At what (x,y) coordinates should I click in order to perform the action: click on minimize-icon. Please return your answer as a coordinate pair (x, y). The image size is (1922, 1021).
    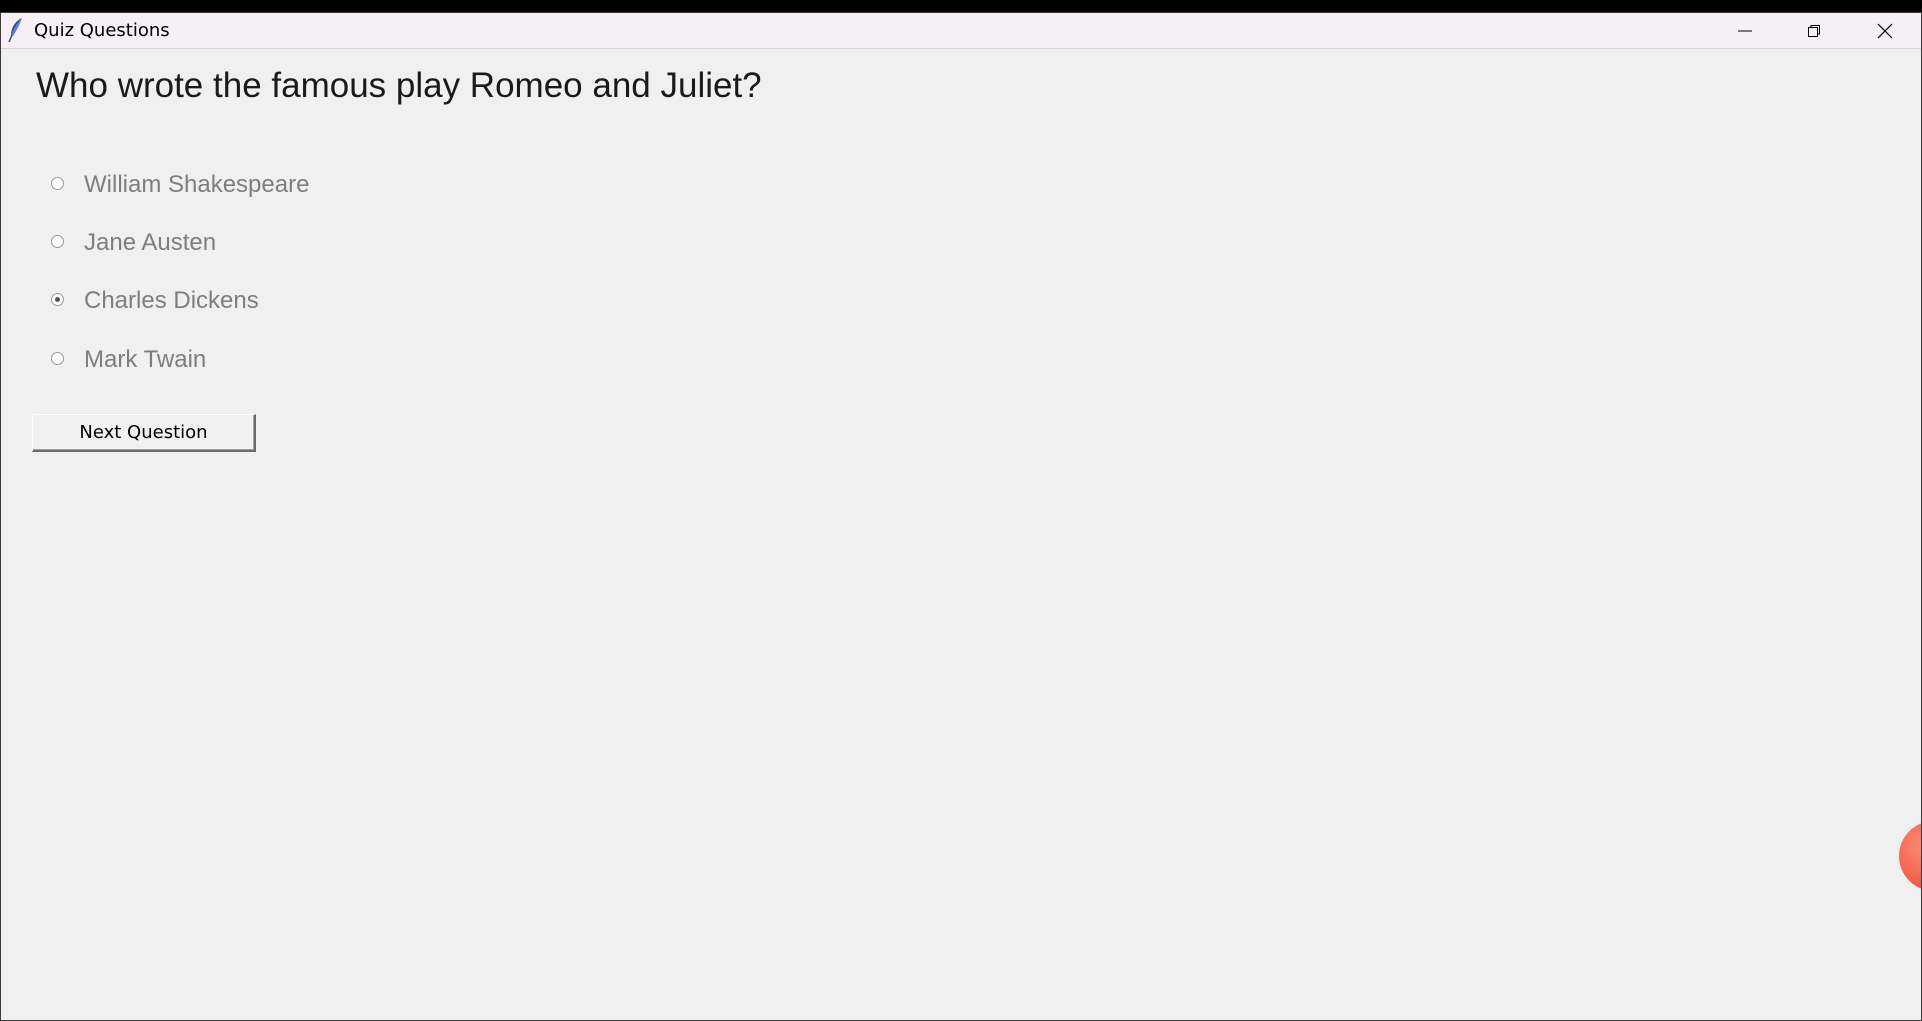
    Looking at the image, I should click on (1745, 31).